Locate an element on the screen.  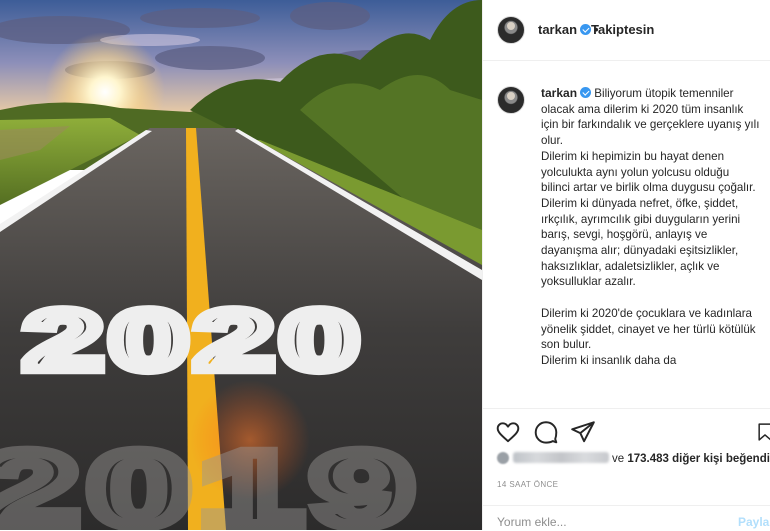
avatar is located at coordinates (511, 30).